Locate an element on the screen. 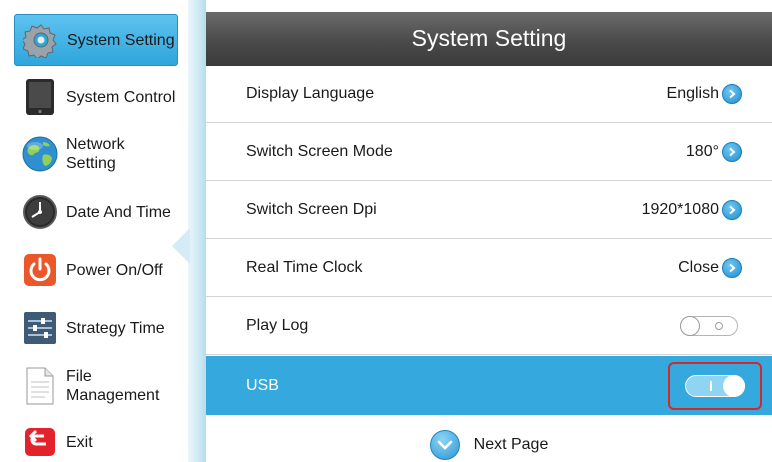 The image size is (772, 462). toggle-off-mark is located at coordinates (719, 326).